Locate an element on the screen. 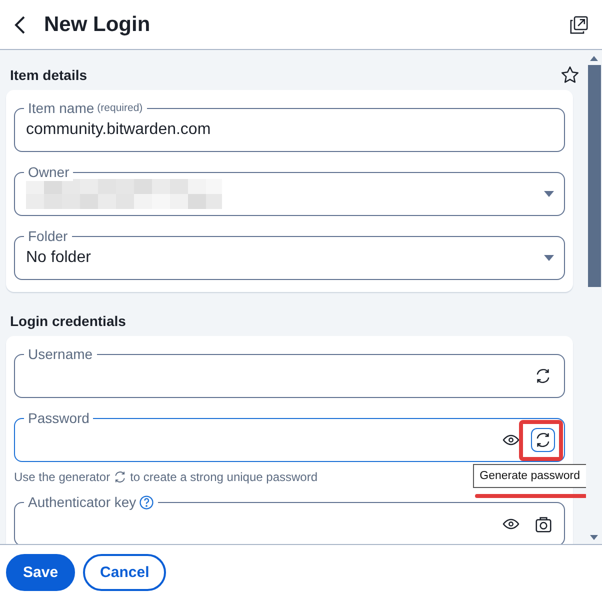  field-label: Owner is located at coordinates (49, 172).